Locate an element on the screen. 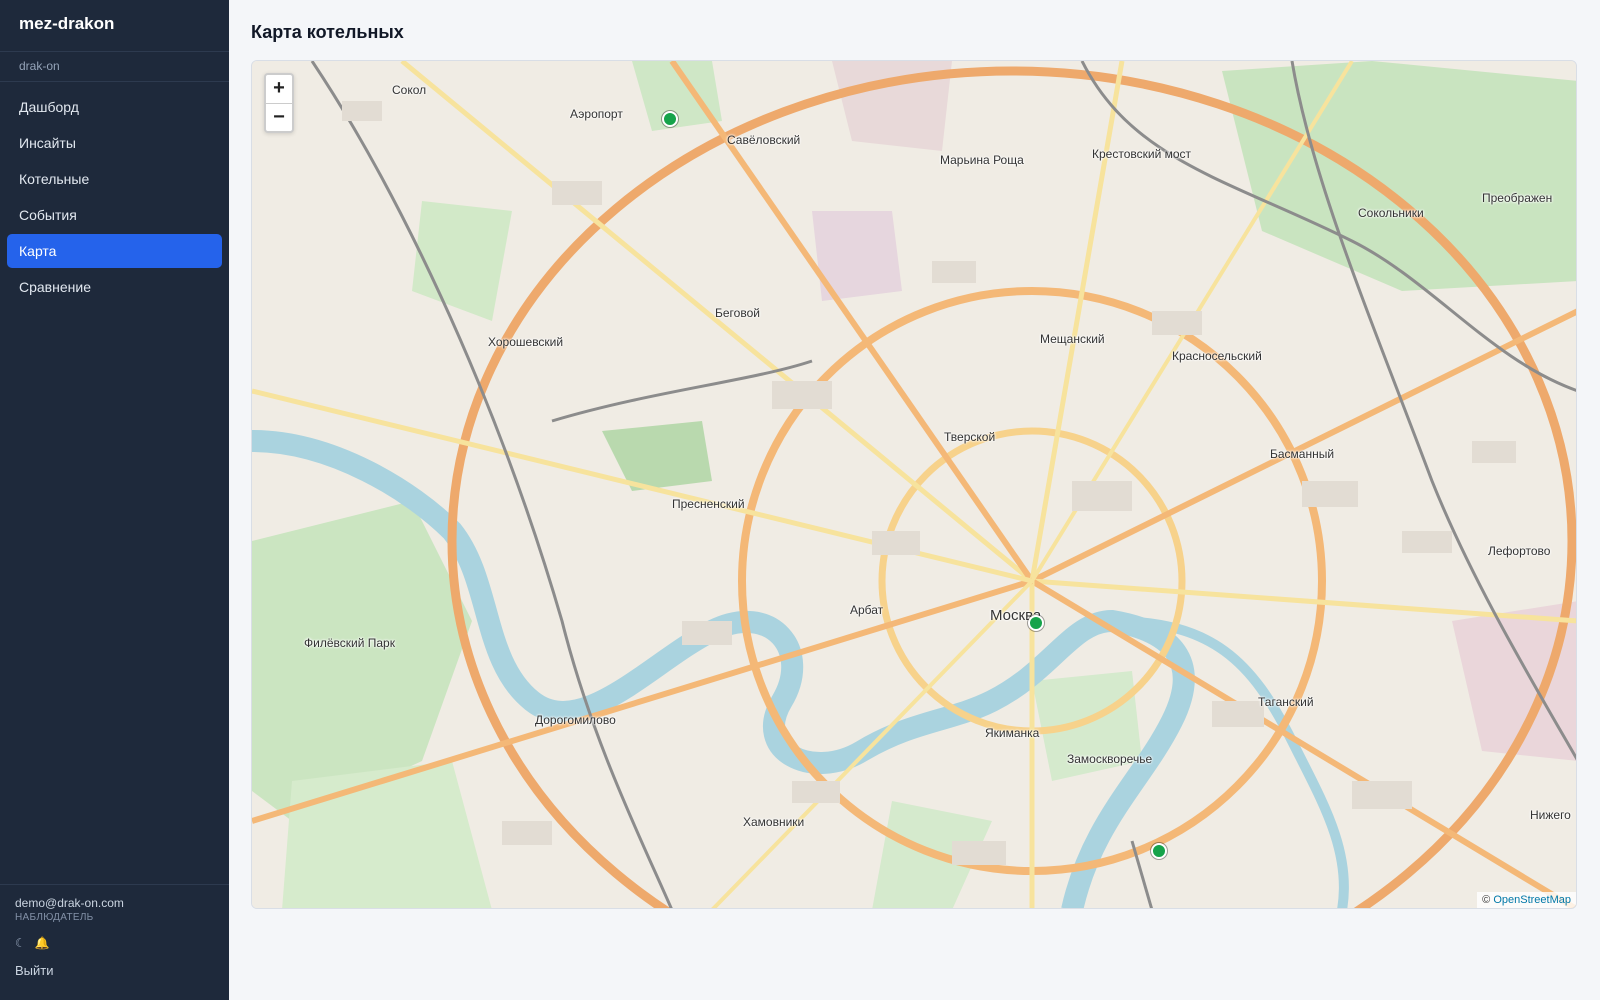  app-name: mez-drakon is located at coordinates (114, 26).